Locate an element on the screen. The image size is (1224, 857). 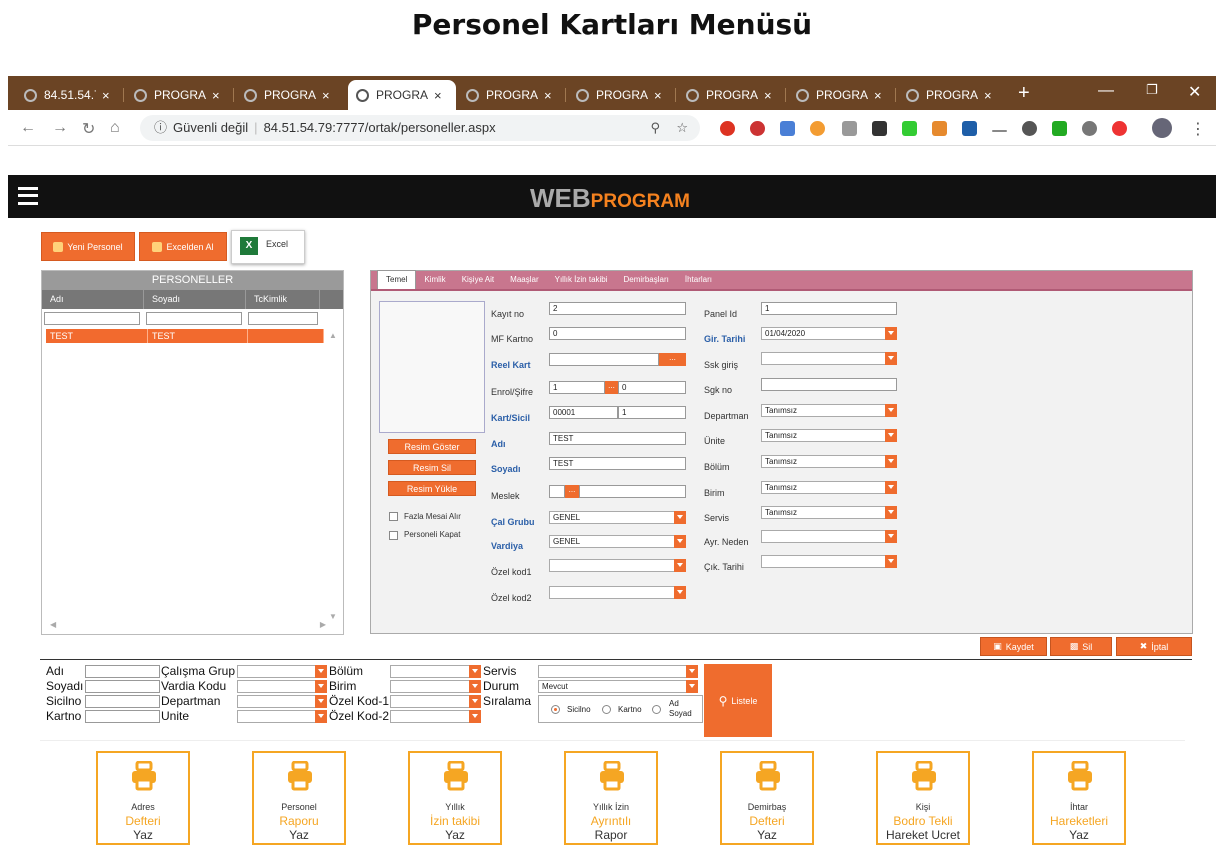
meslek-code-input is located at coordinates (557, 491).